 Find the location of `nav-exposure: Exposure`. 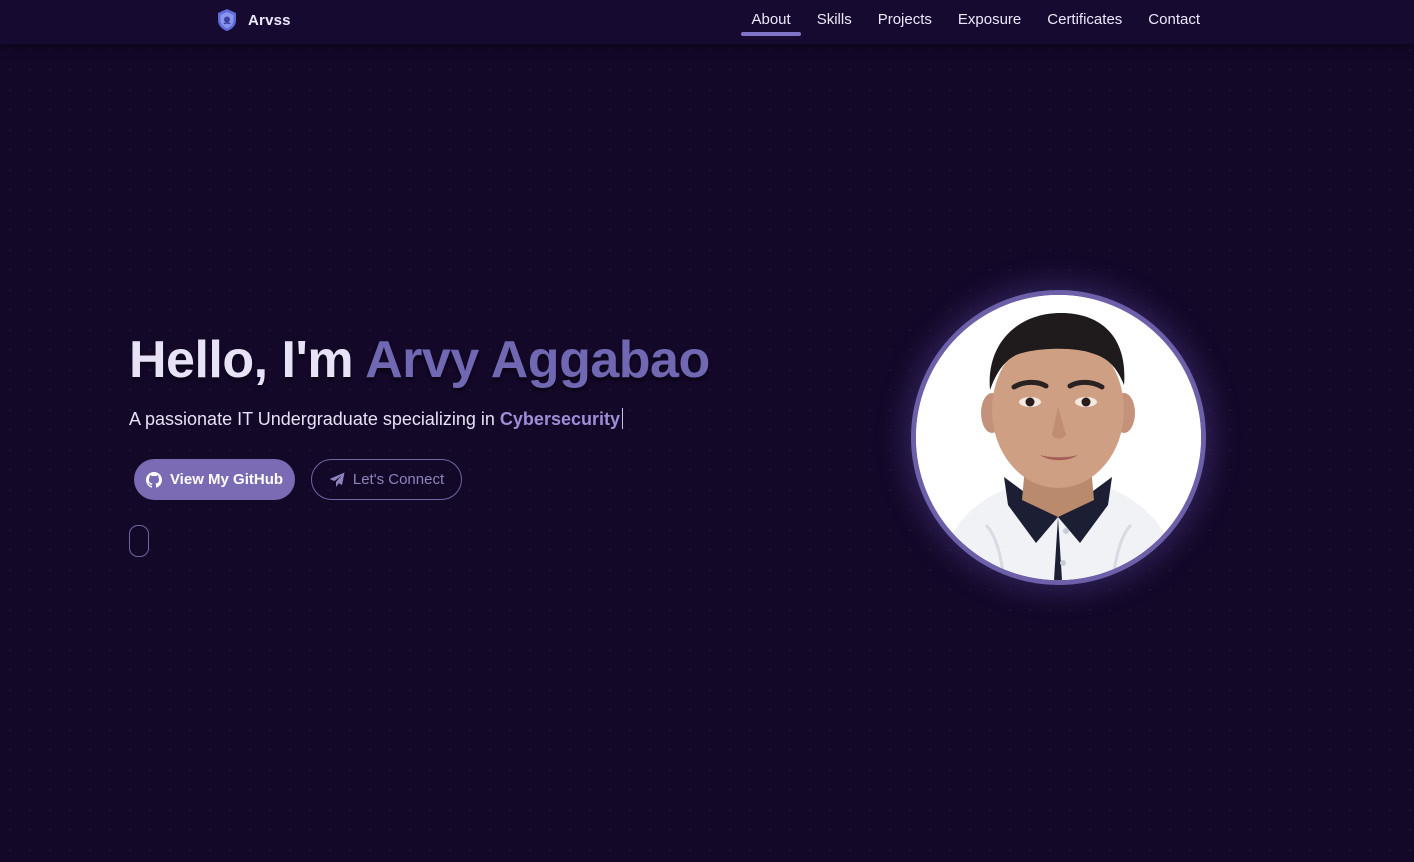

nav-exposure: Exposure is located at coordinates (989, 22).